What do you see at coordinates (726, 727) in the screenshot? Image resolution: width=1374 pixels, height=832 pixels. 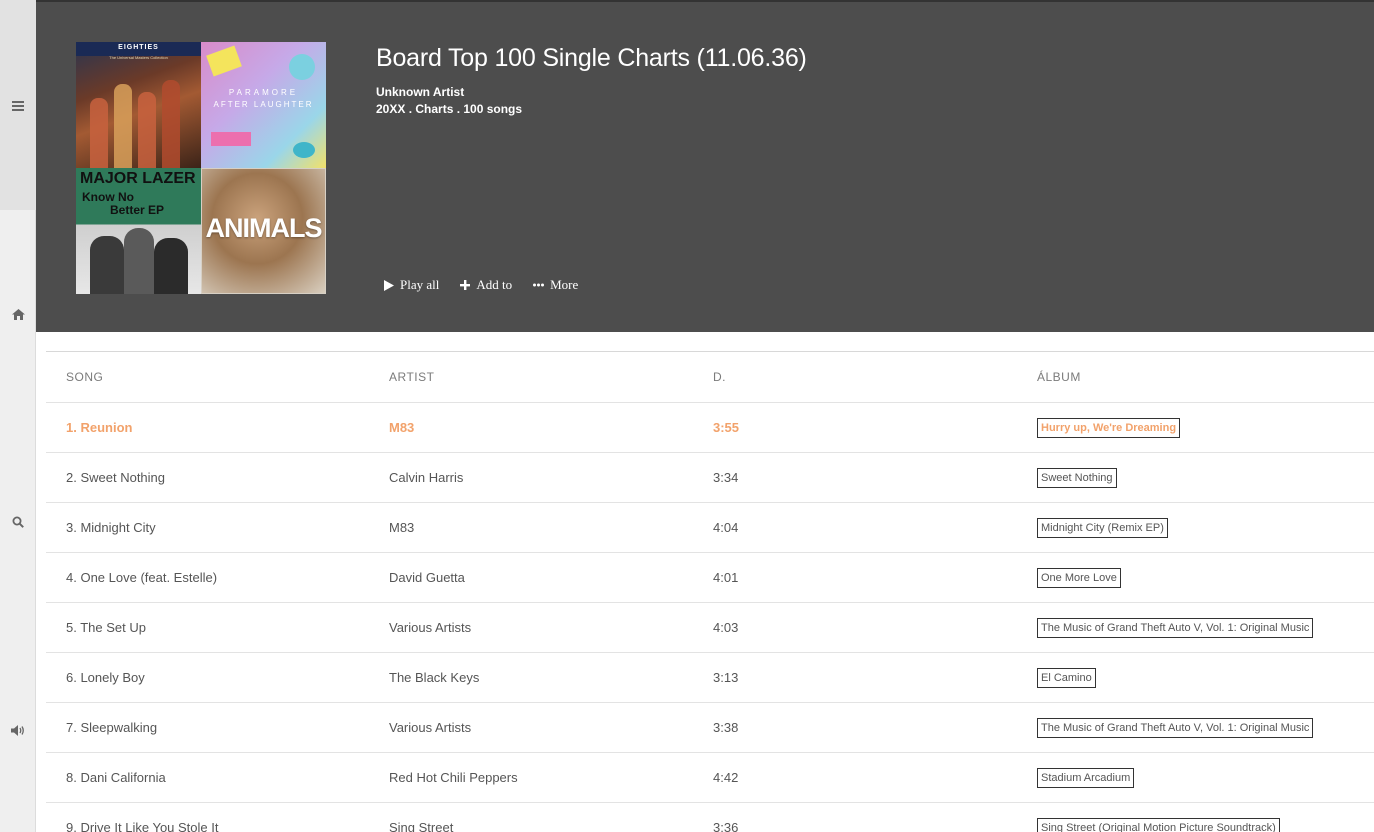 I see `song-duration: 3:38` at bounding box center [726, 727].